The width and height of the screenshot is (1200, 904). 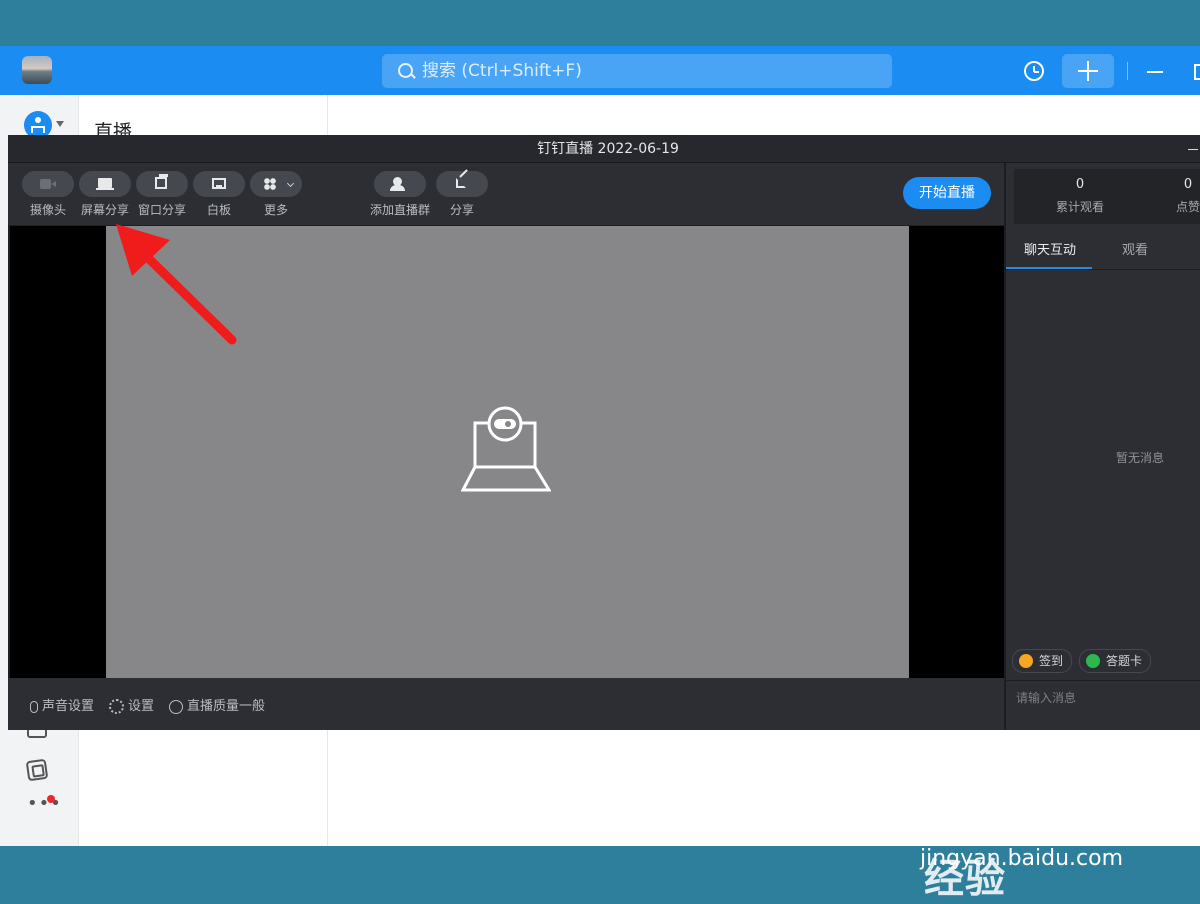 I want to click on history-icon, so click(x=1034, y=71).